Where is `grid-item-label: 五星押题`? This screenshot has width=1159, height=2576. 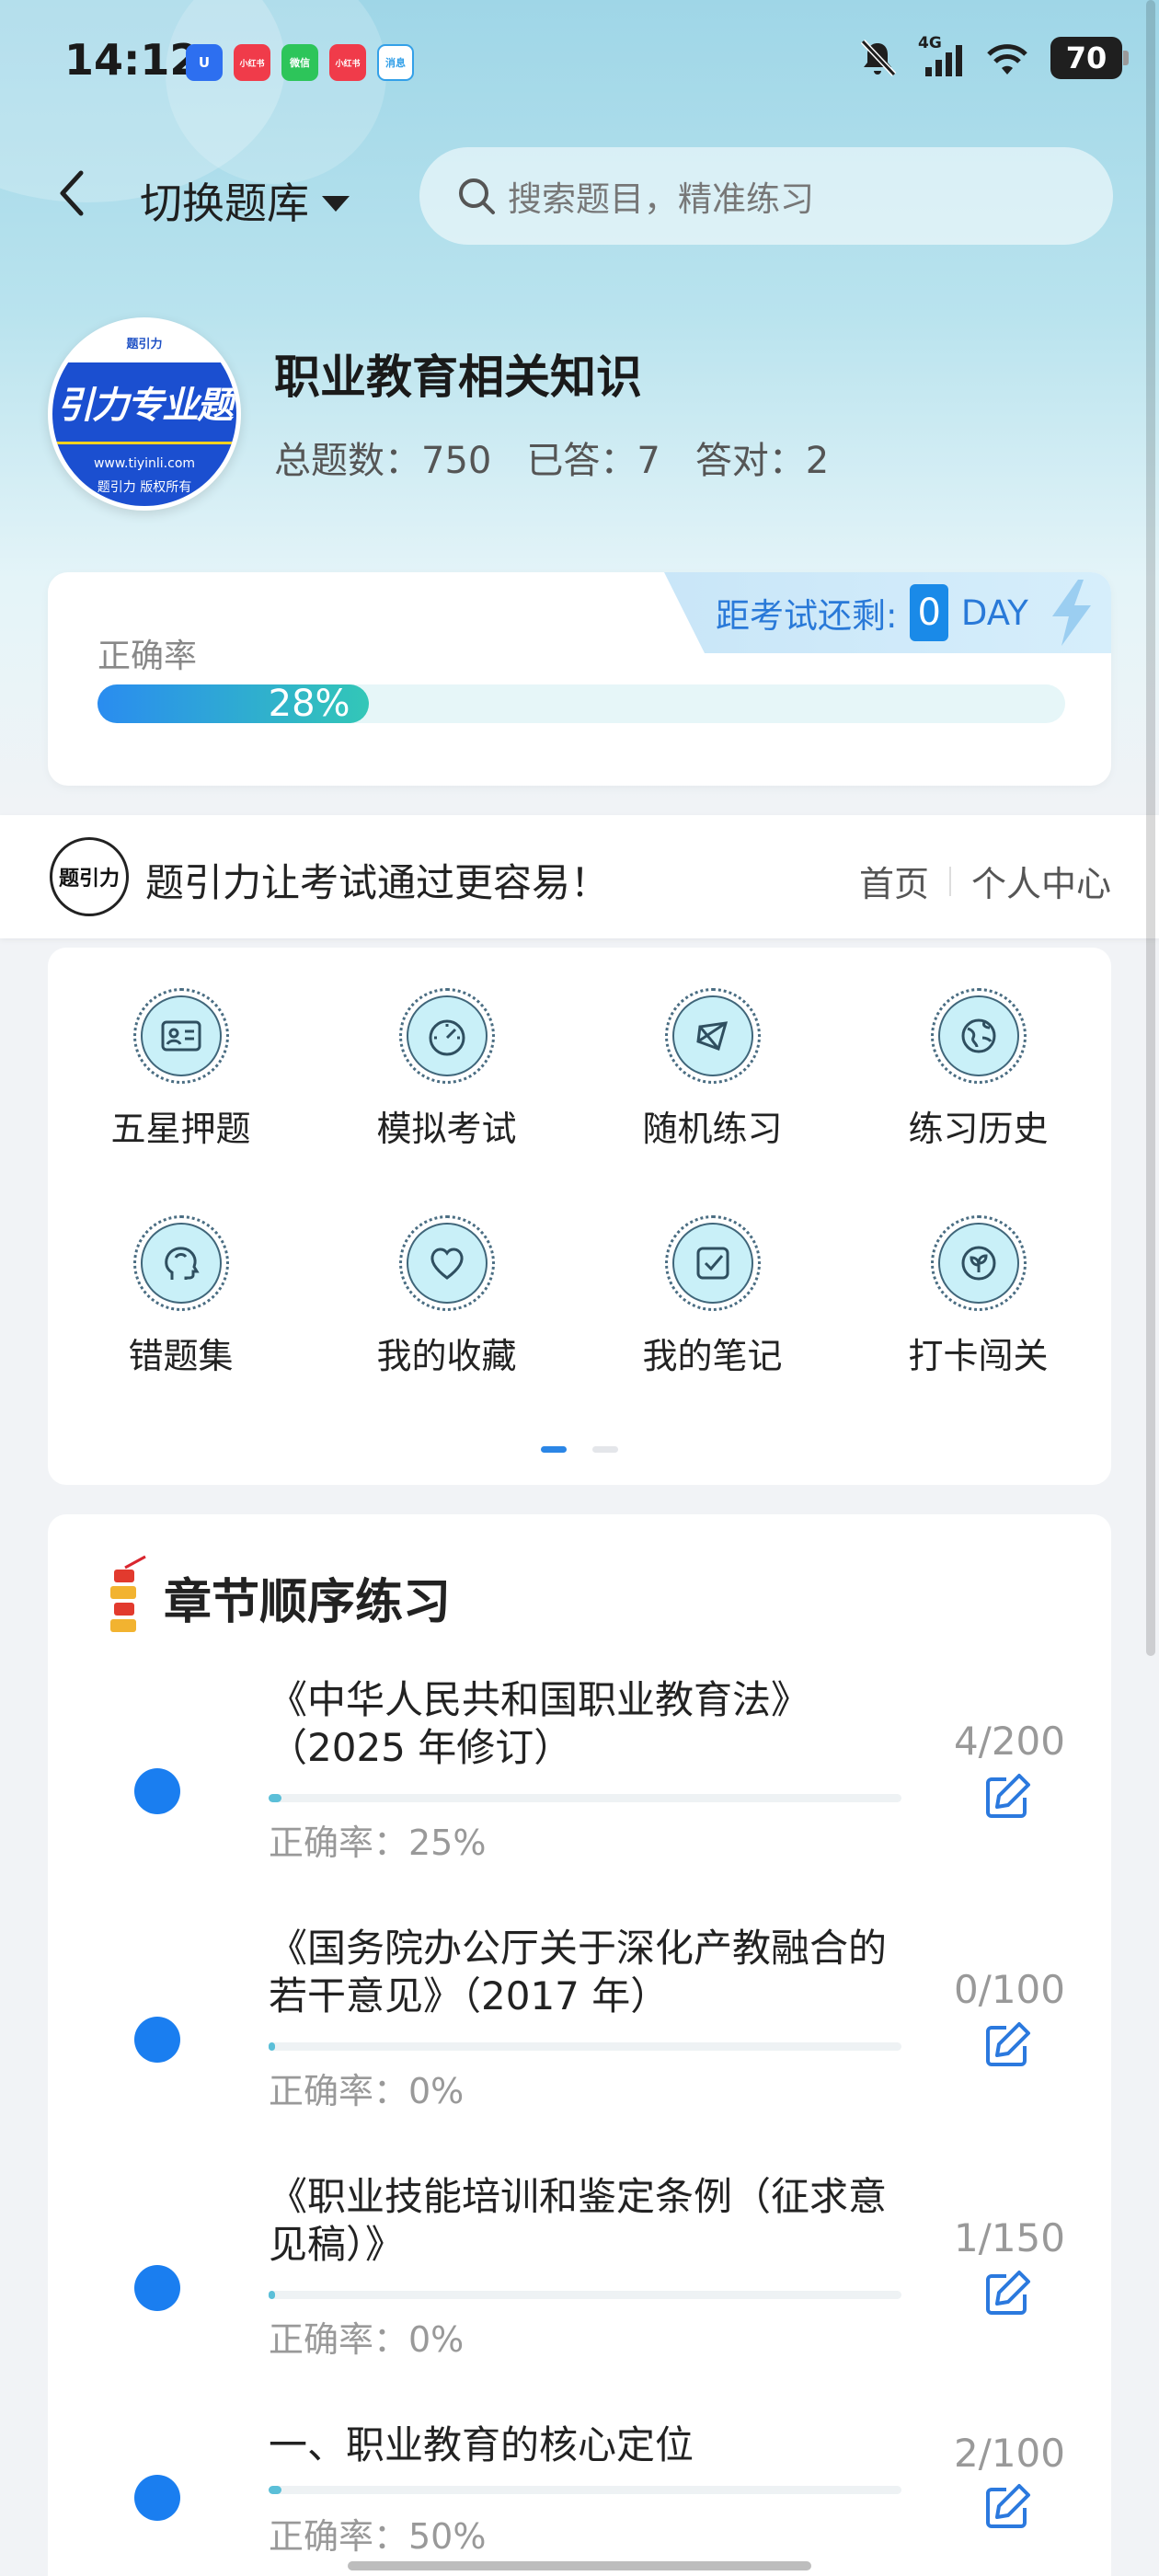
grid-item-label: 五星押题 is located at coordinates (180, 1129).